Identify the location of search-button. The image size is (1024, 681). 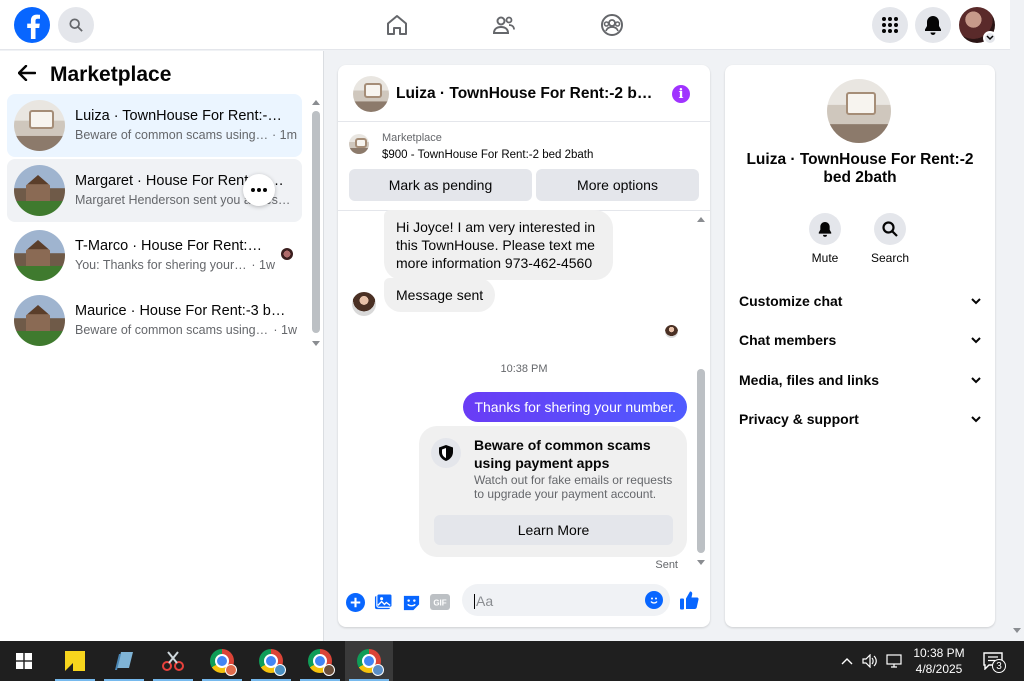
(76, 25).